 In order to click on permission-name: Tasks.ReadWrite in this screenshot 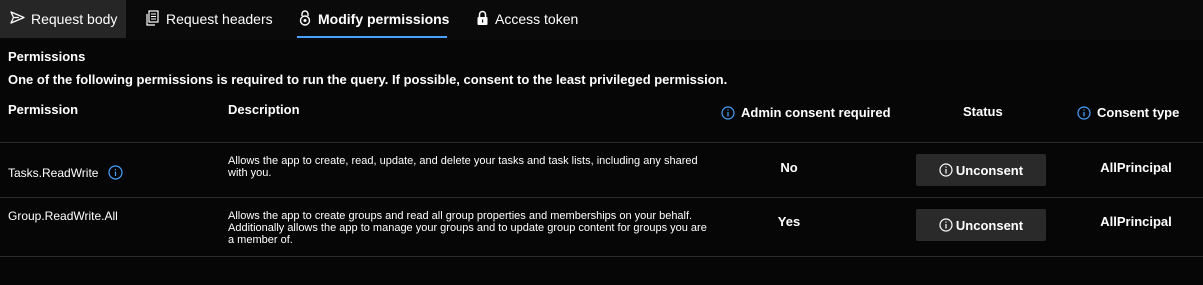, I will do `click(53, 172)`.